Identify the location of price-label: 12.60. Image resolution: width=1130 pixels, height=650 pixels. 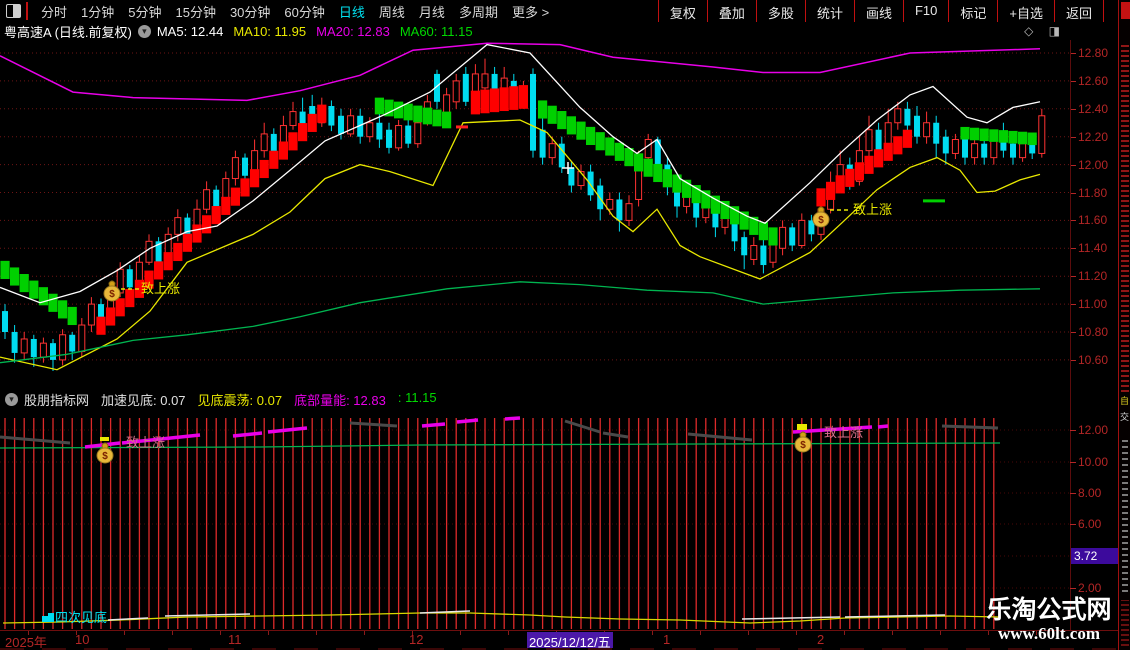
(1093, 80).